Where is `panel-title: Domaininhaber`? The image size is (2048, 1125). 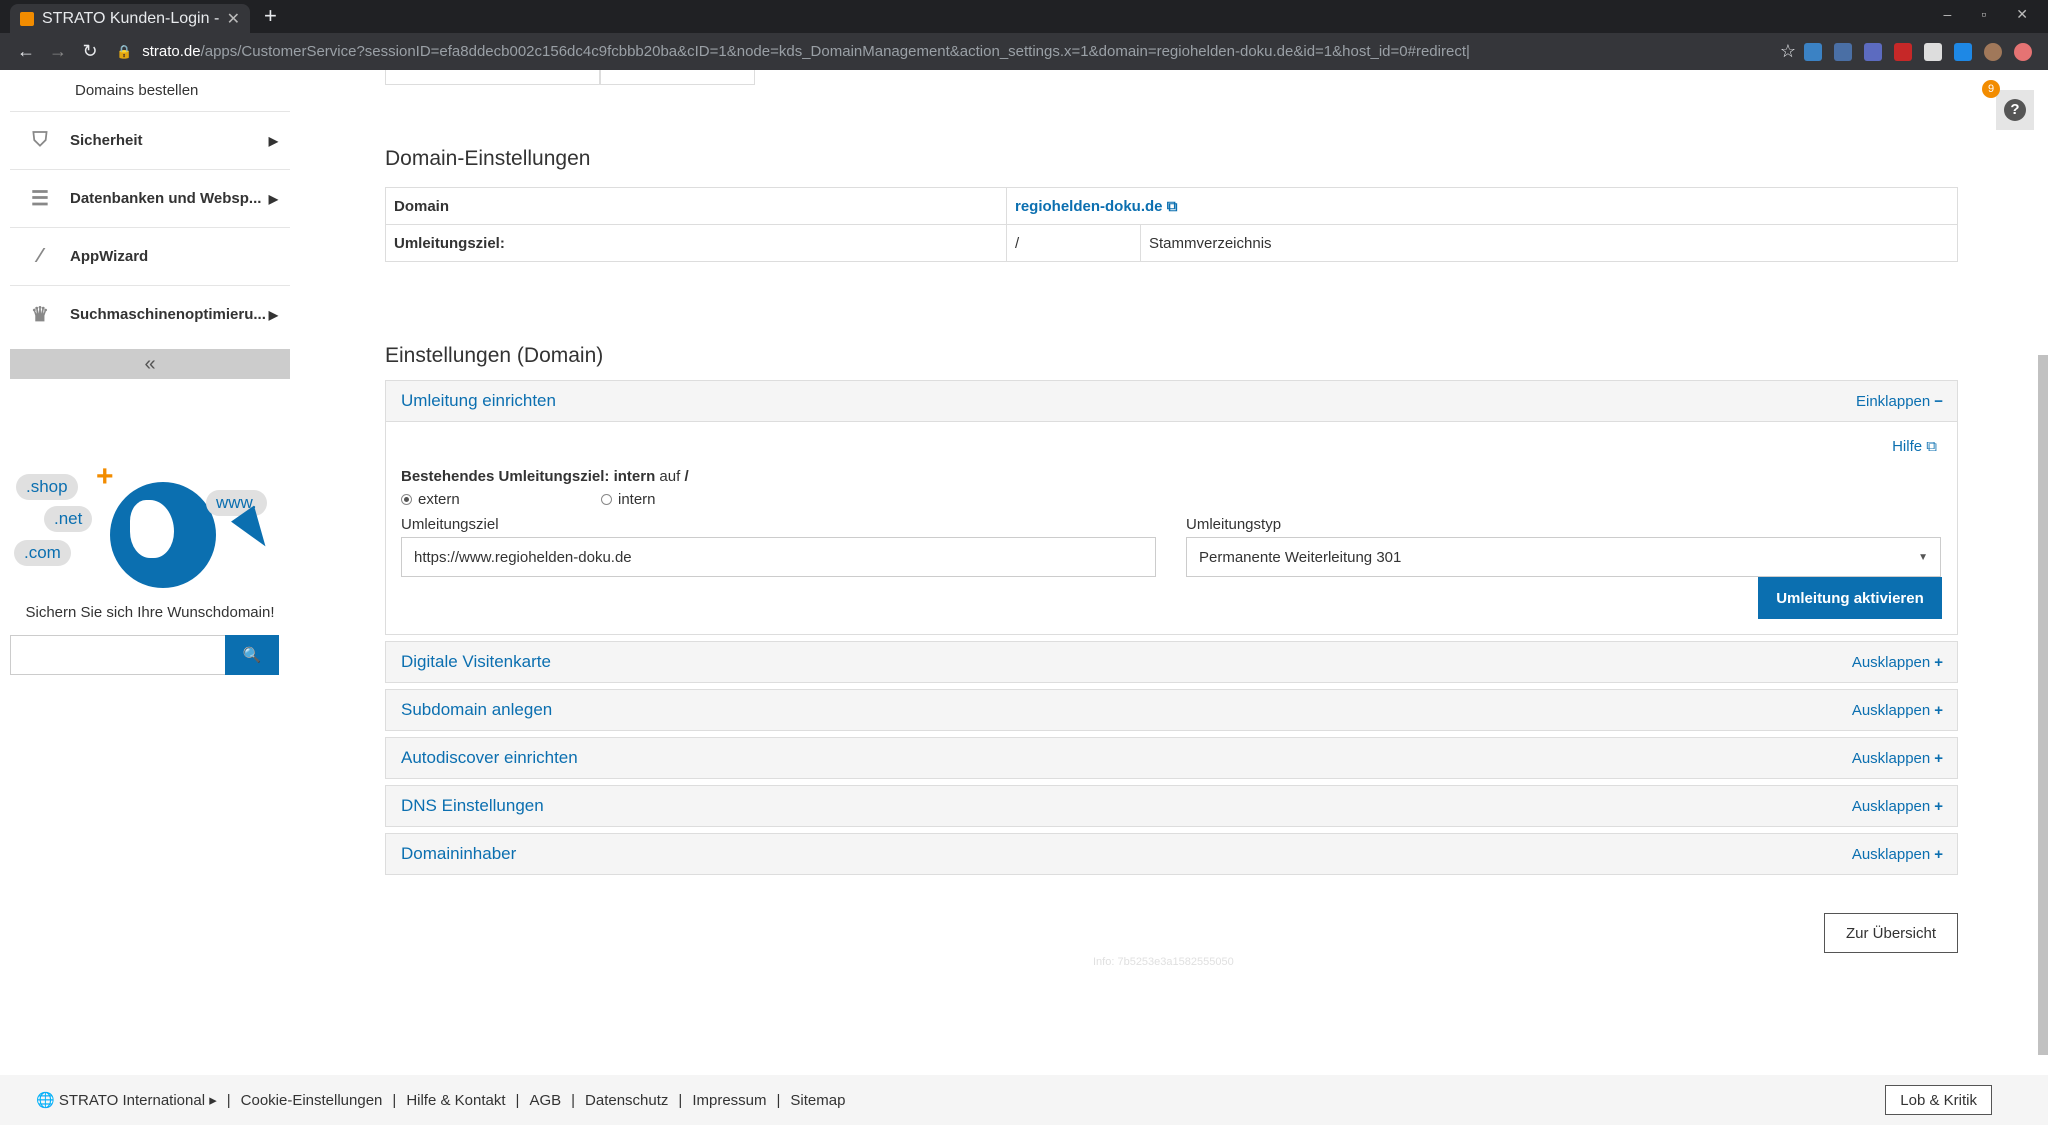 panel-title: Domaininhaber is located at coordinates (459, 853).